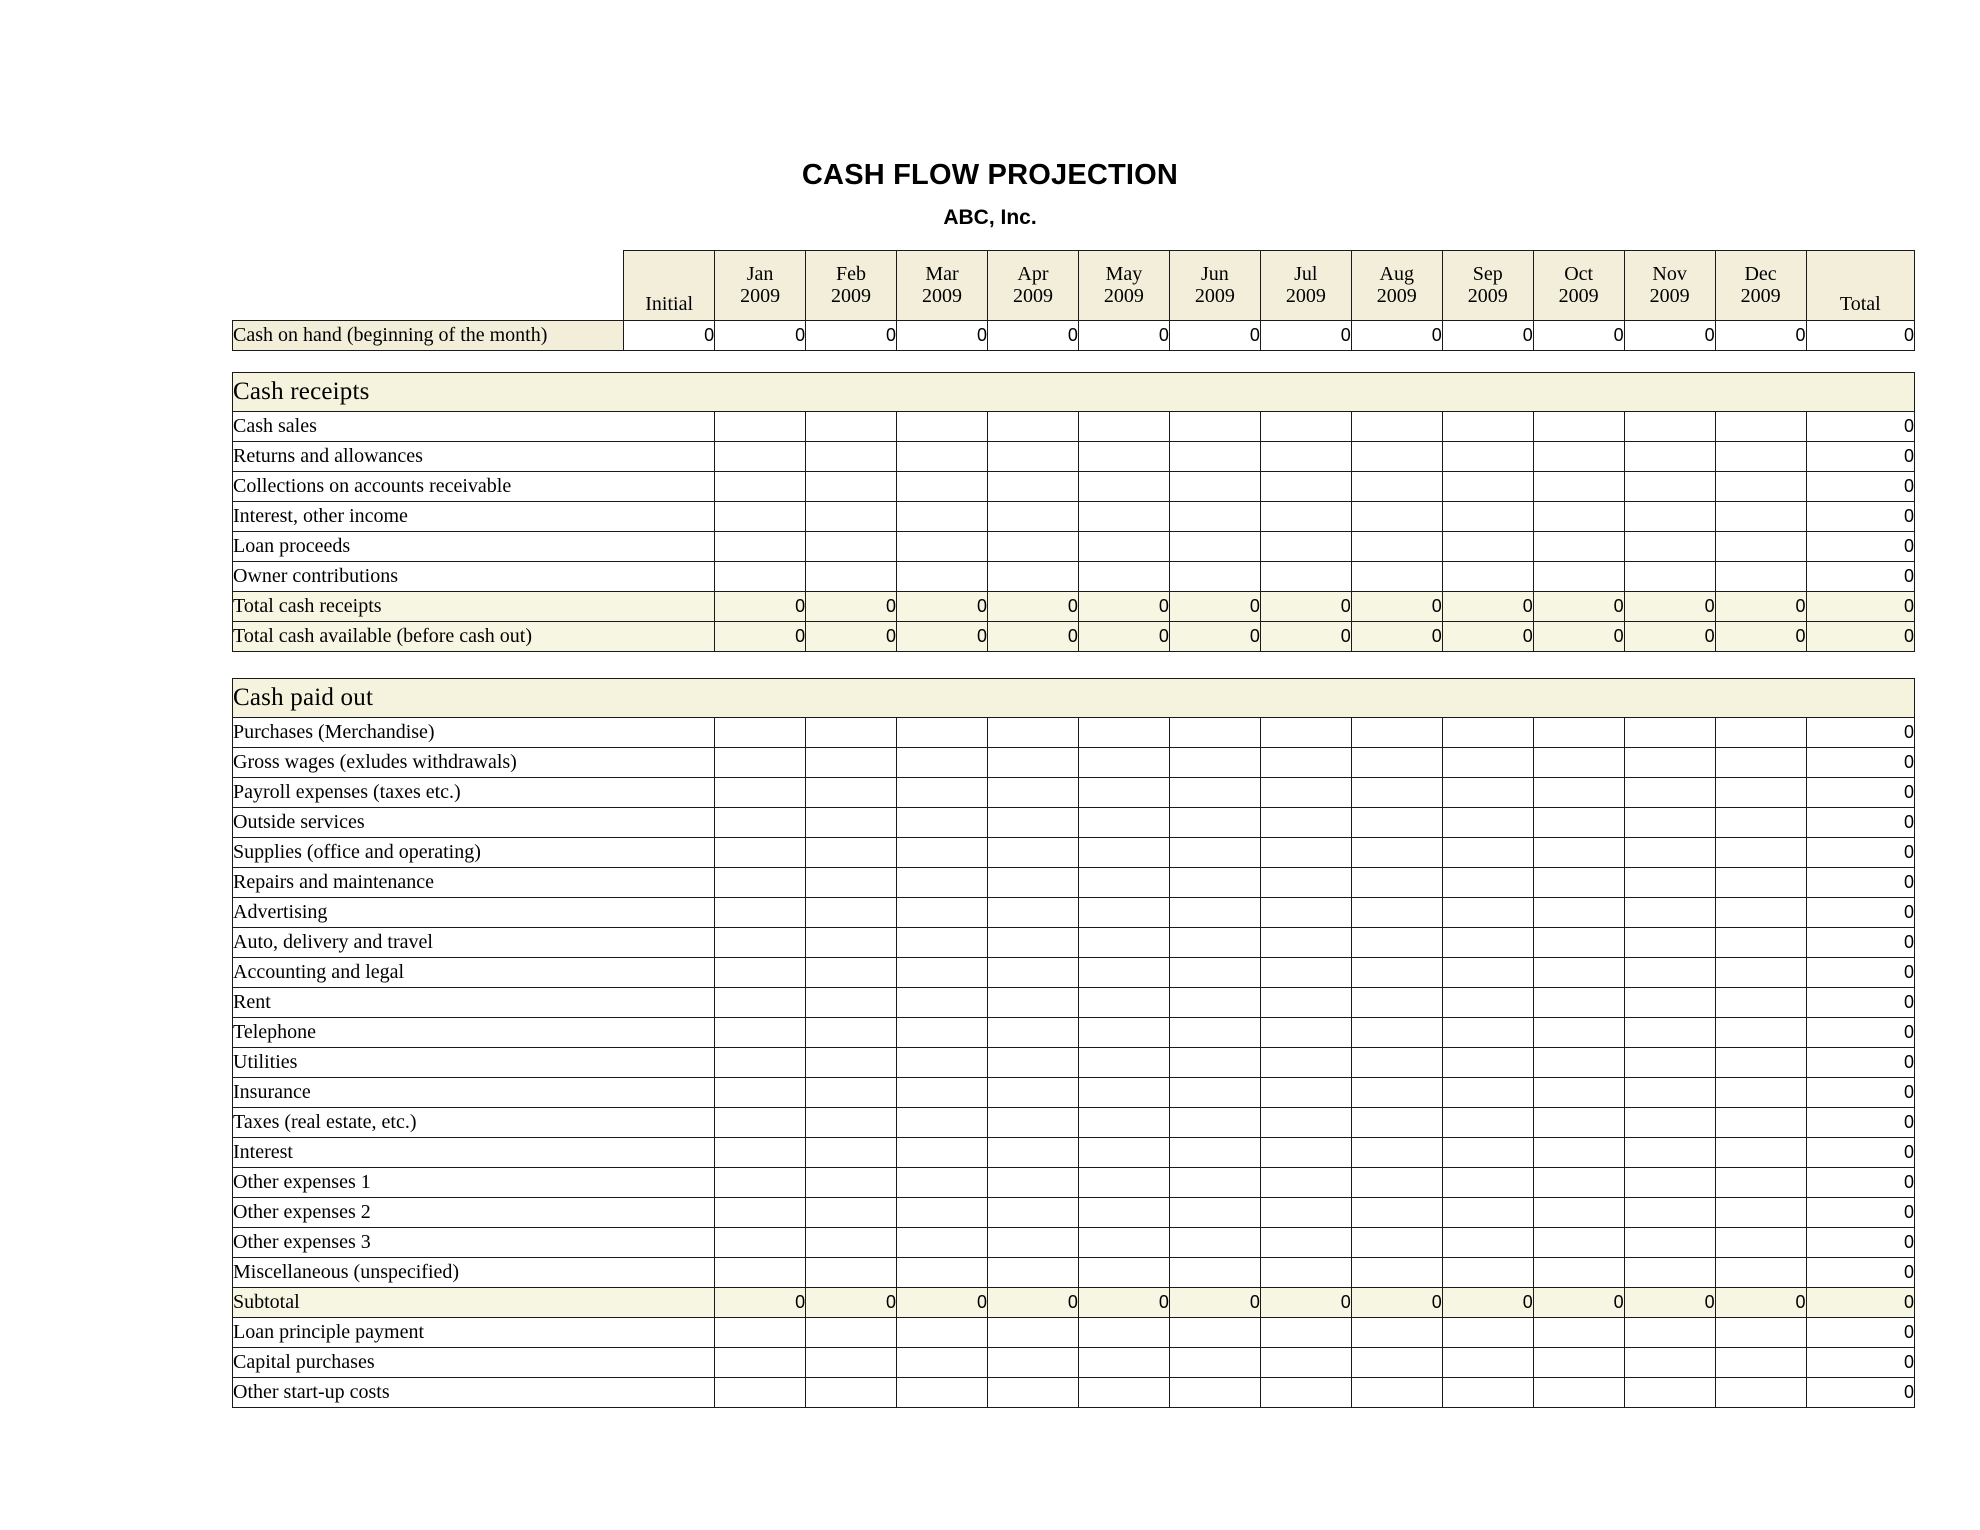  I want to click on cell-cash-on-hand-feb: 0, so click(851, 335).